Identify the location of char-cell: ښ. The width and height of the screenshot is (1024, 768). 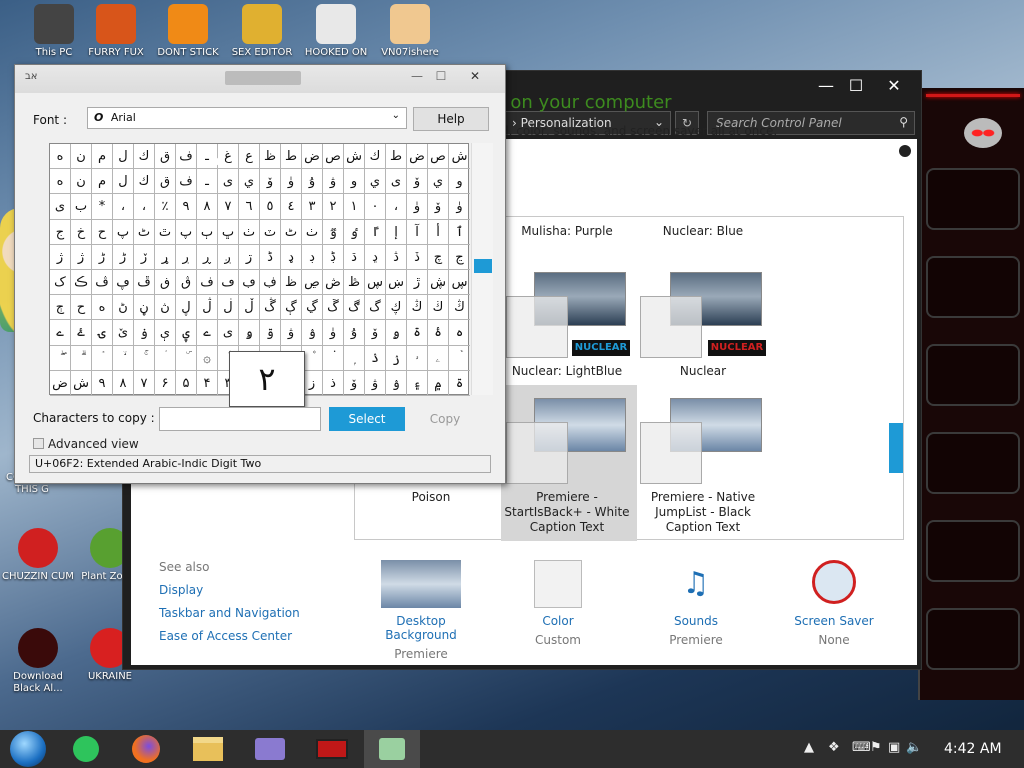
(396, 282).